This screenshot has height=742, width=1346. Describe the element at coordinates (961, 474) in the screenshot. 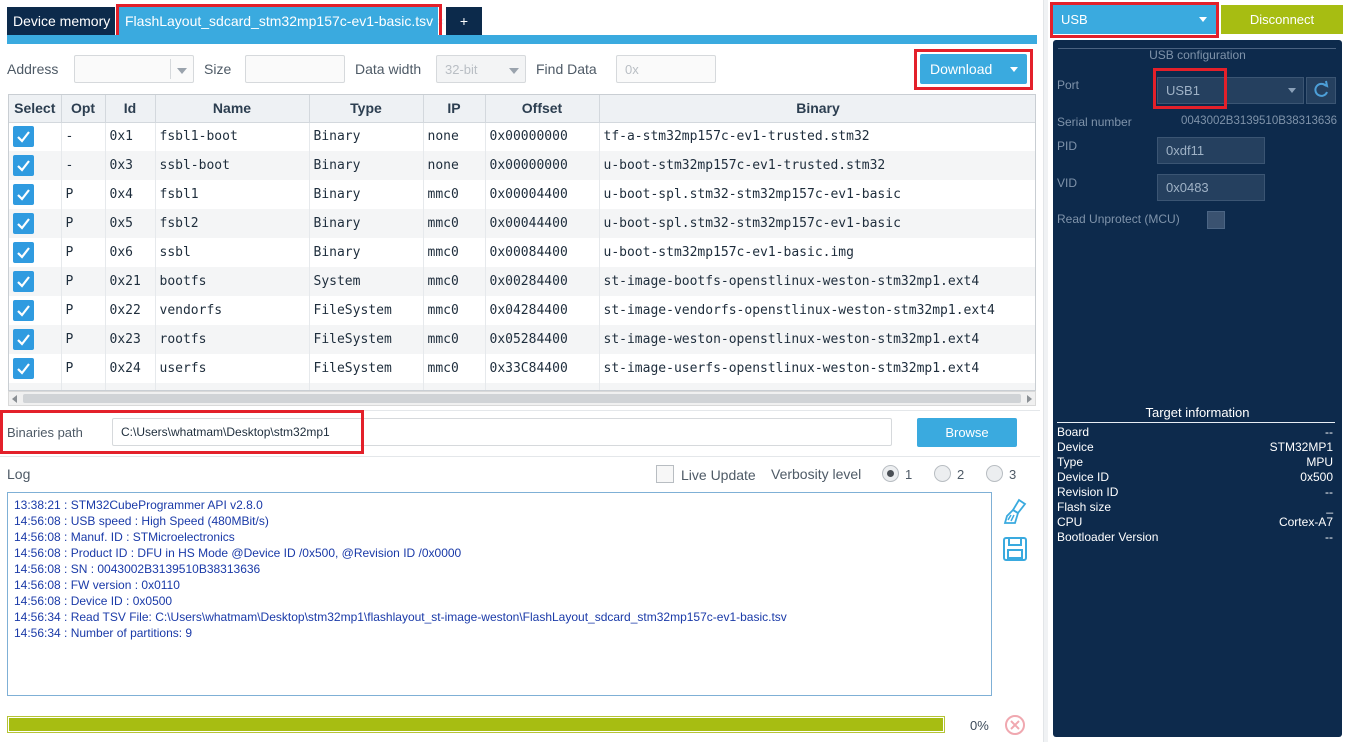

I see `verbosity-level-label: 2` at that location.